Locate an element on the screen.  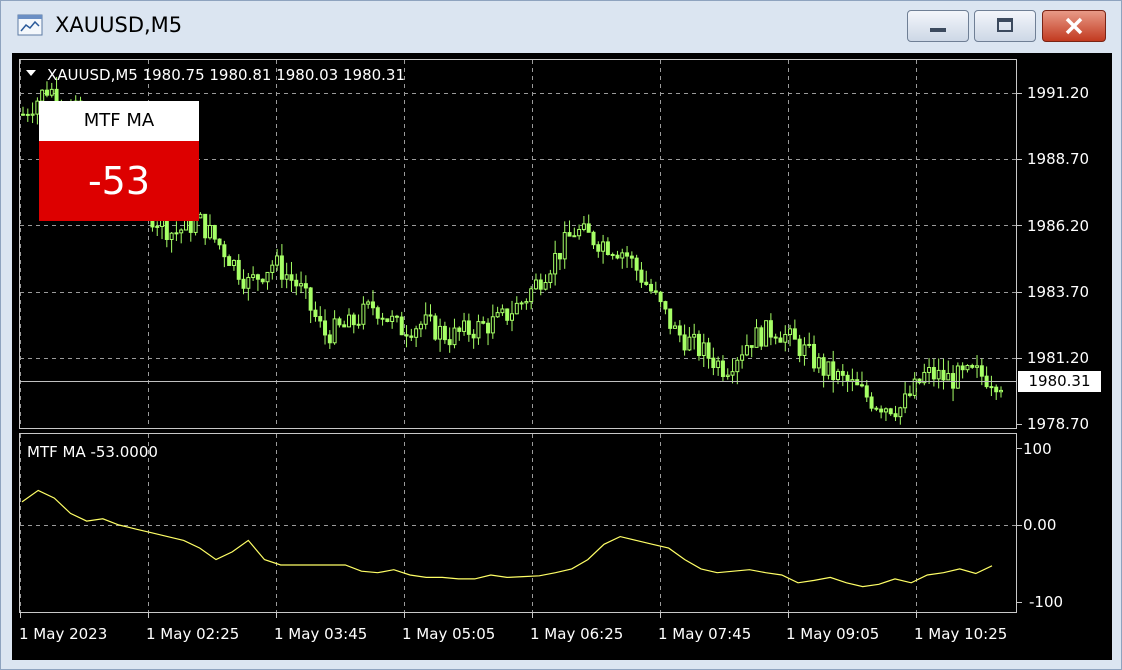
mtf-ma-value: -53 is located at coordinates (119, 181).